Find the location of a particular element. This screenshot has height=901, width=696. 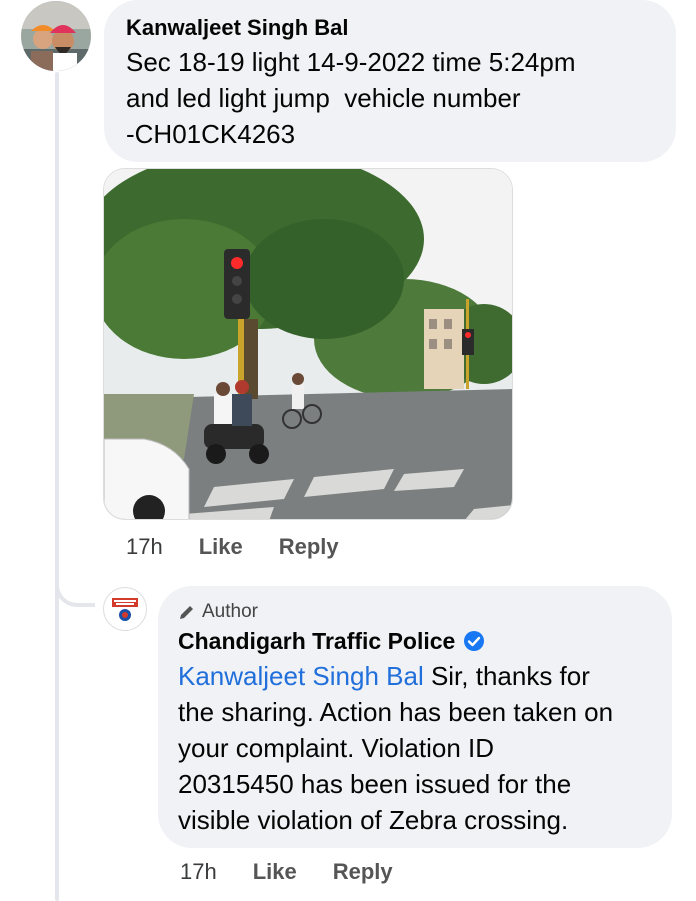

reply-line: your complaint. Violation ID is located at coordinates (336, 748).